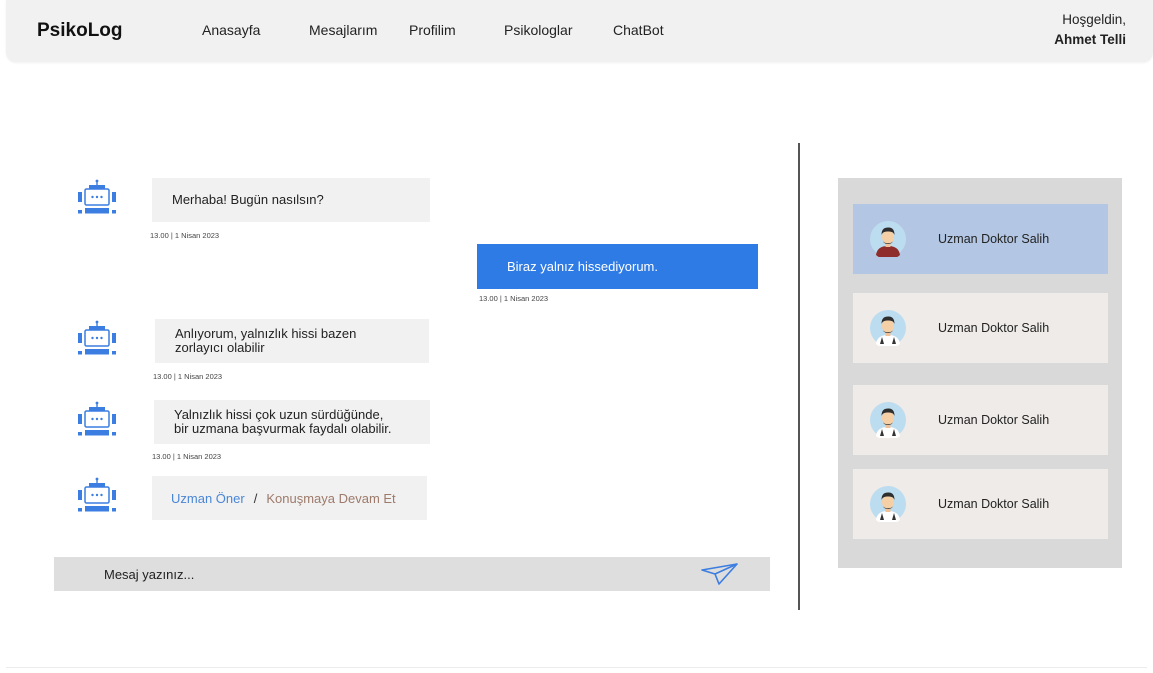 This screenshot has width=1153, height=673. I want to click on continue-conversation-link: Konuşmaya Devam Et, so click(330, 498).